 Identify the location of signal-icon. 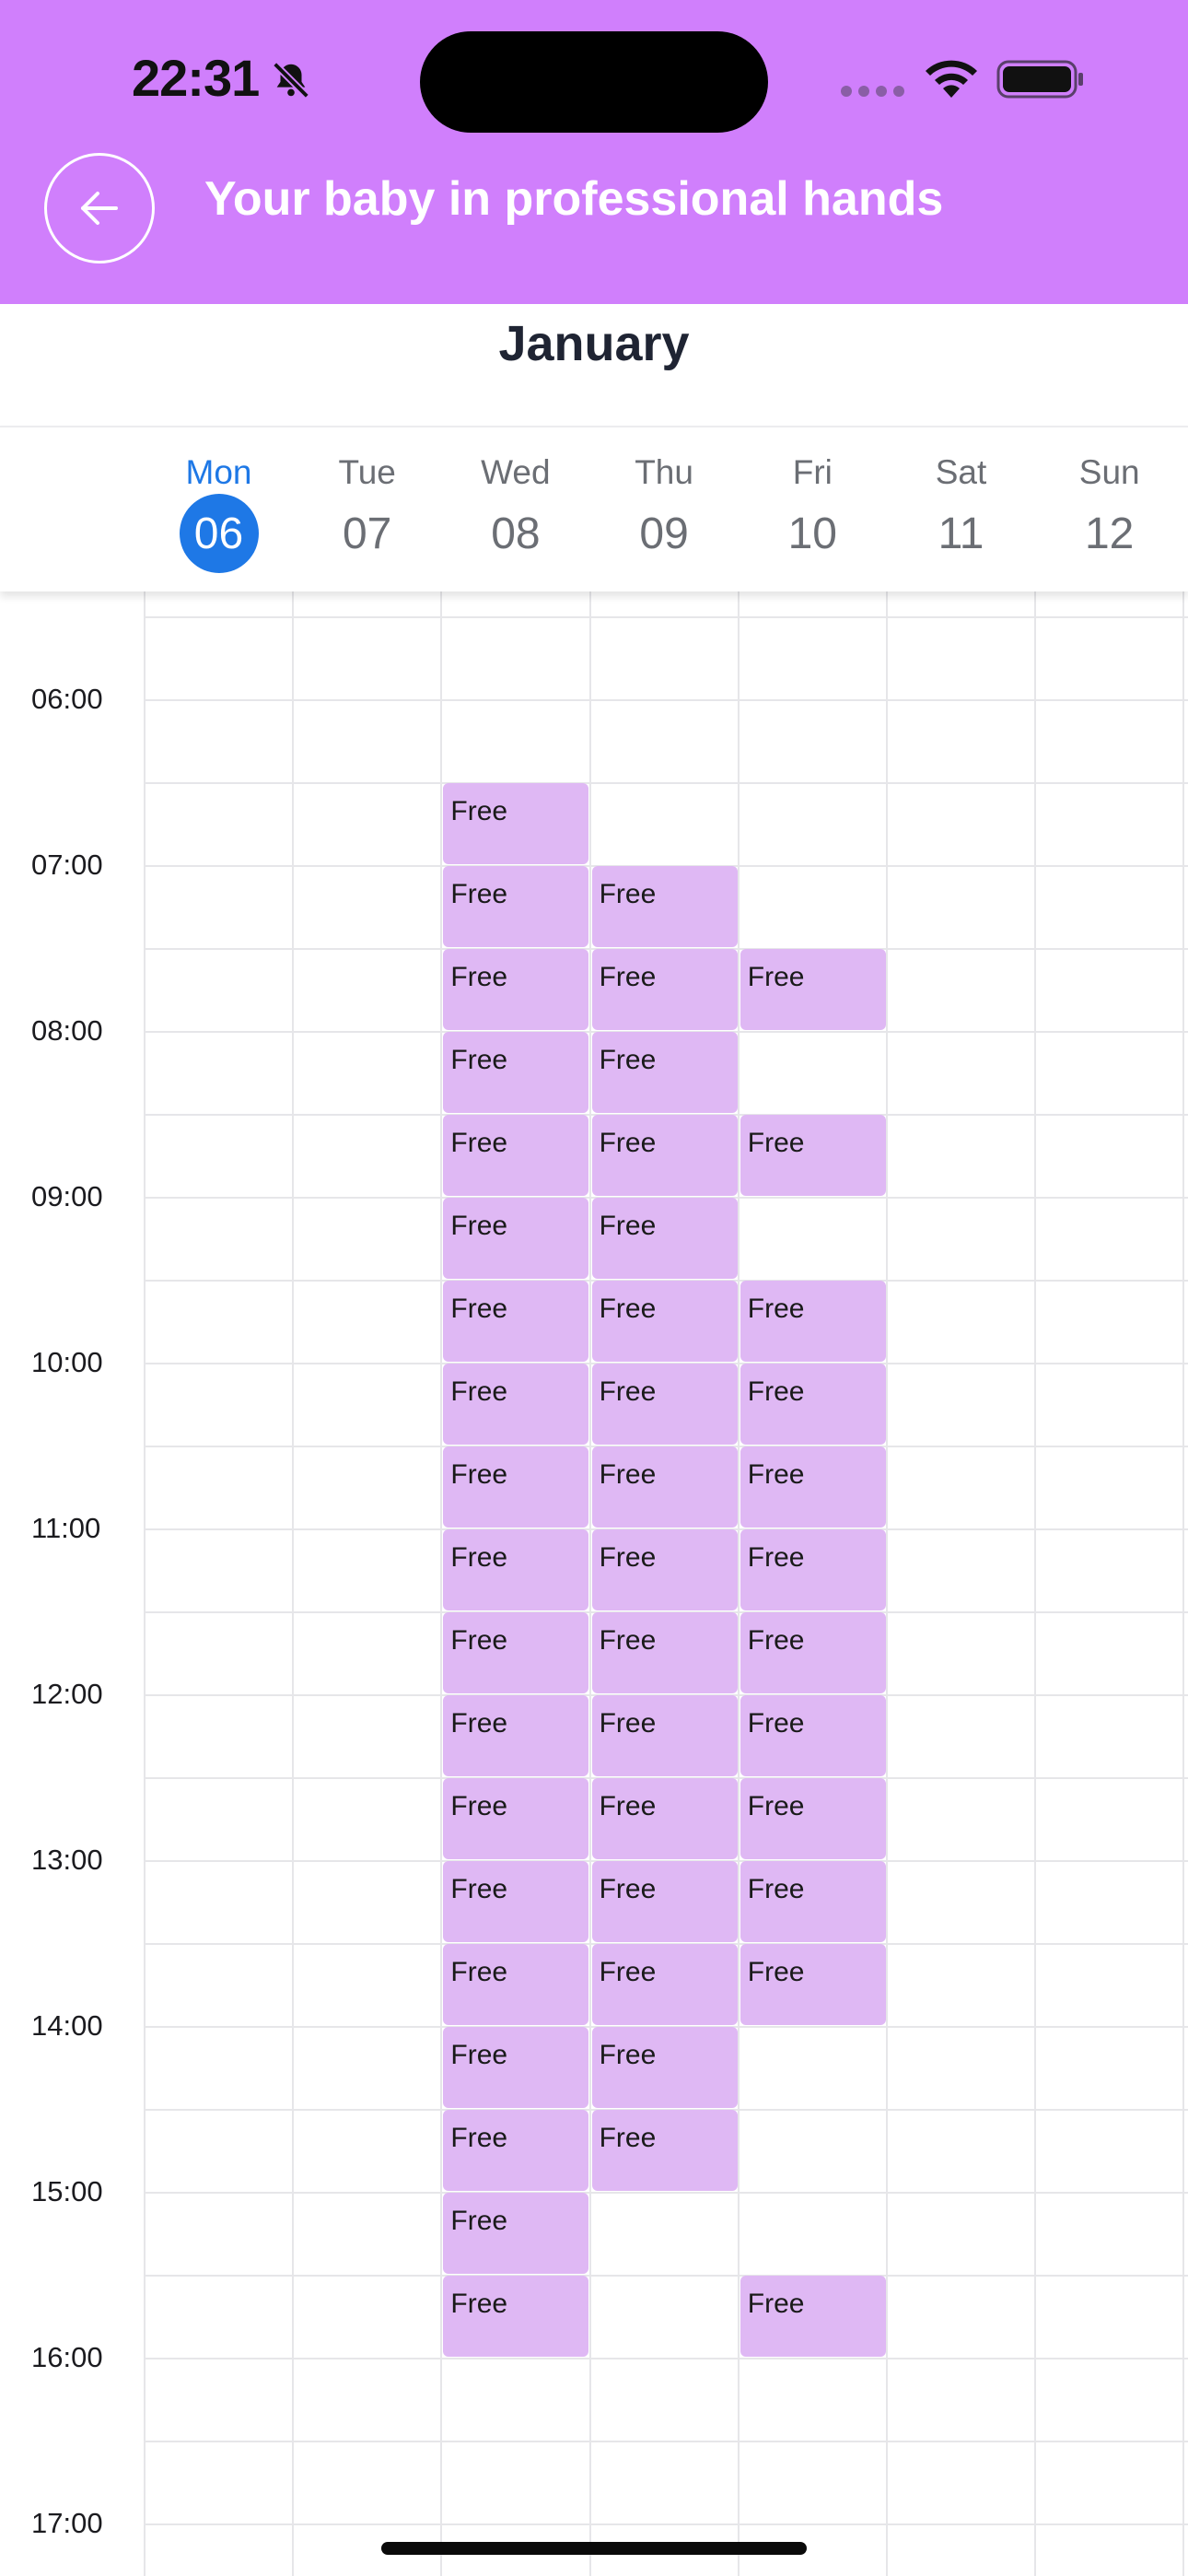
(872, 91).